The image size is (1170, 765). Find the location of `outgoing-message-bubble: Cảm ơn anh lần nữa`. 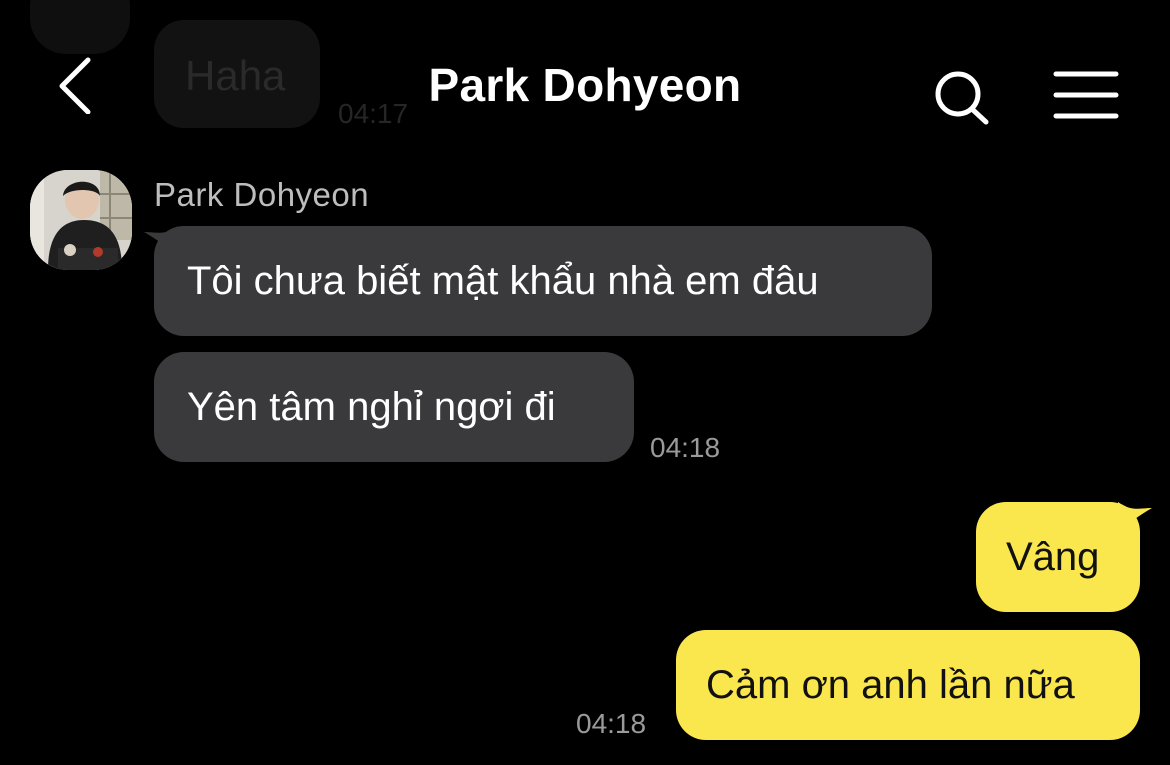

outgoing-message-bubble: Cảm ơn anh lần nữa is located at coordinates (908, 685).